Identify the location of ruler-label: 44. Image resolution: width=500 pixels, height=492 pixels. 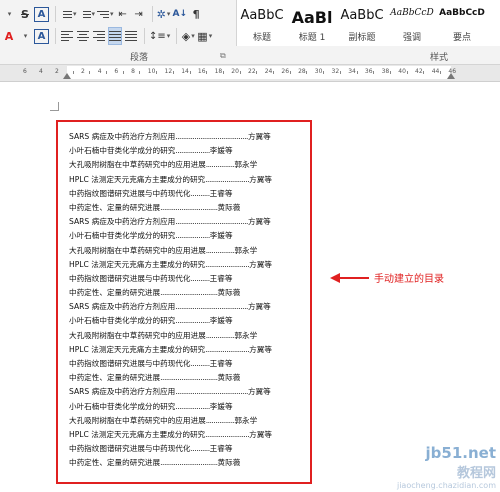
(435, 71).